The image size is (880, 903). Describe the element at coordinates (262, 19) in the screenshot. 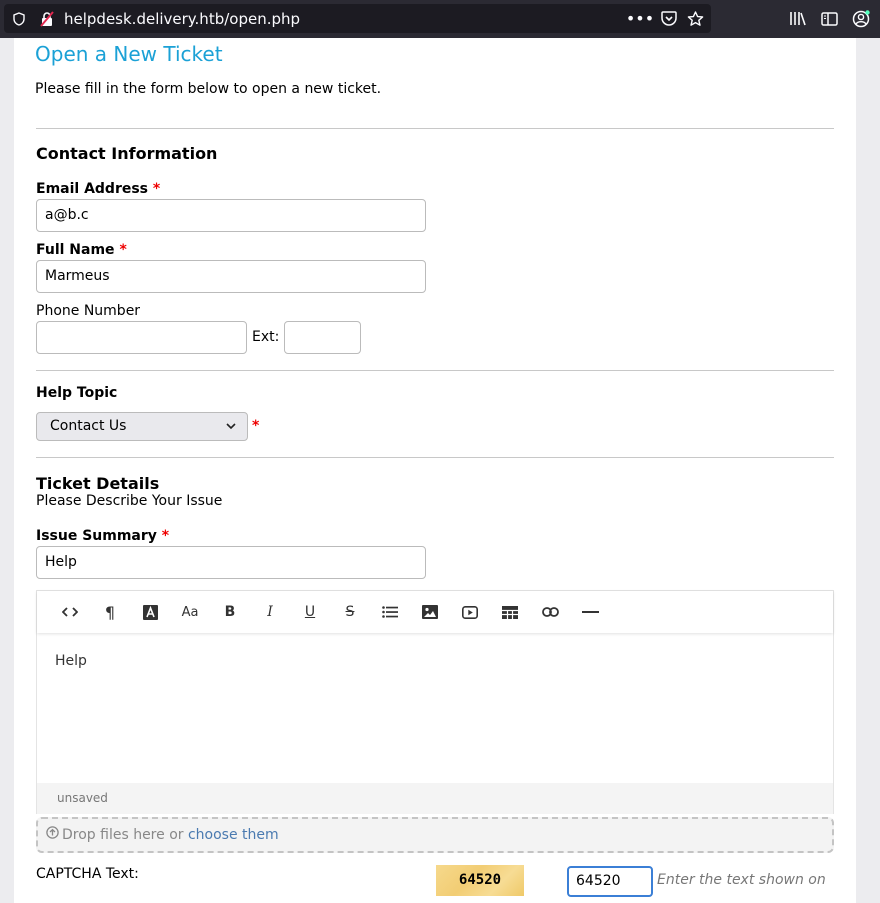

I see `url-path: /open.php` at that location.